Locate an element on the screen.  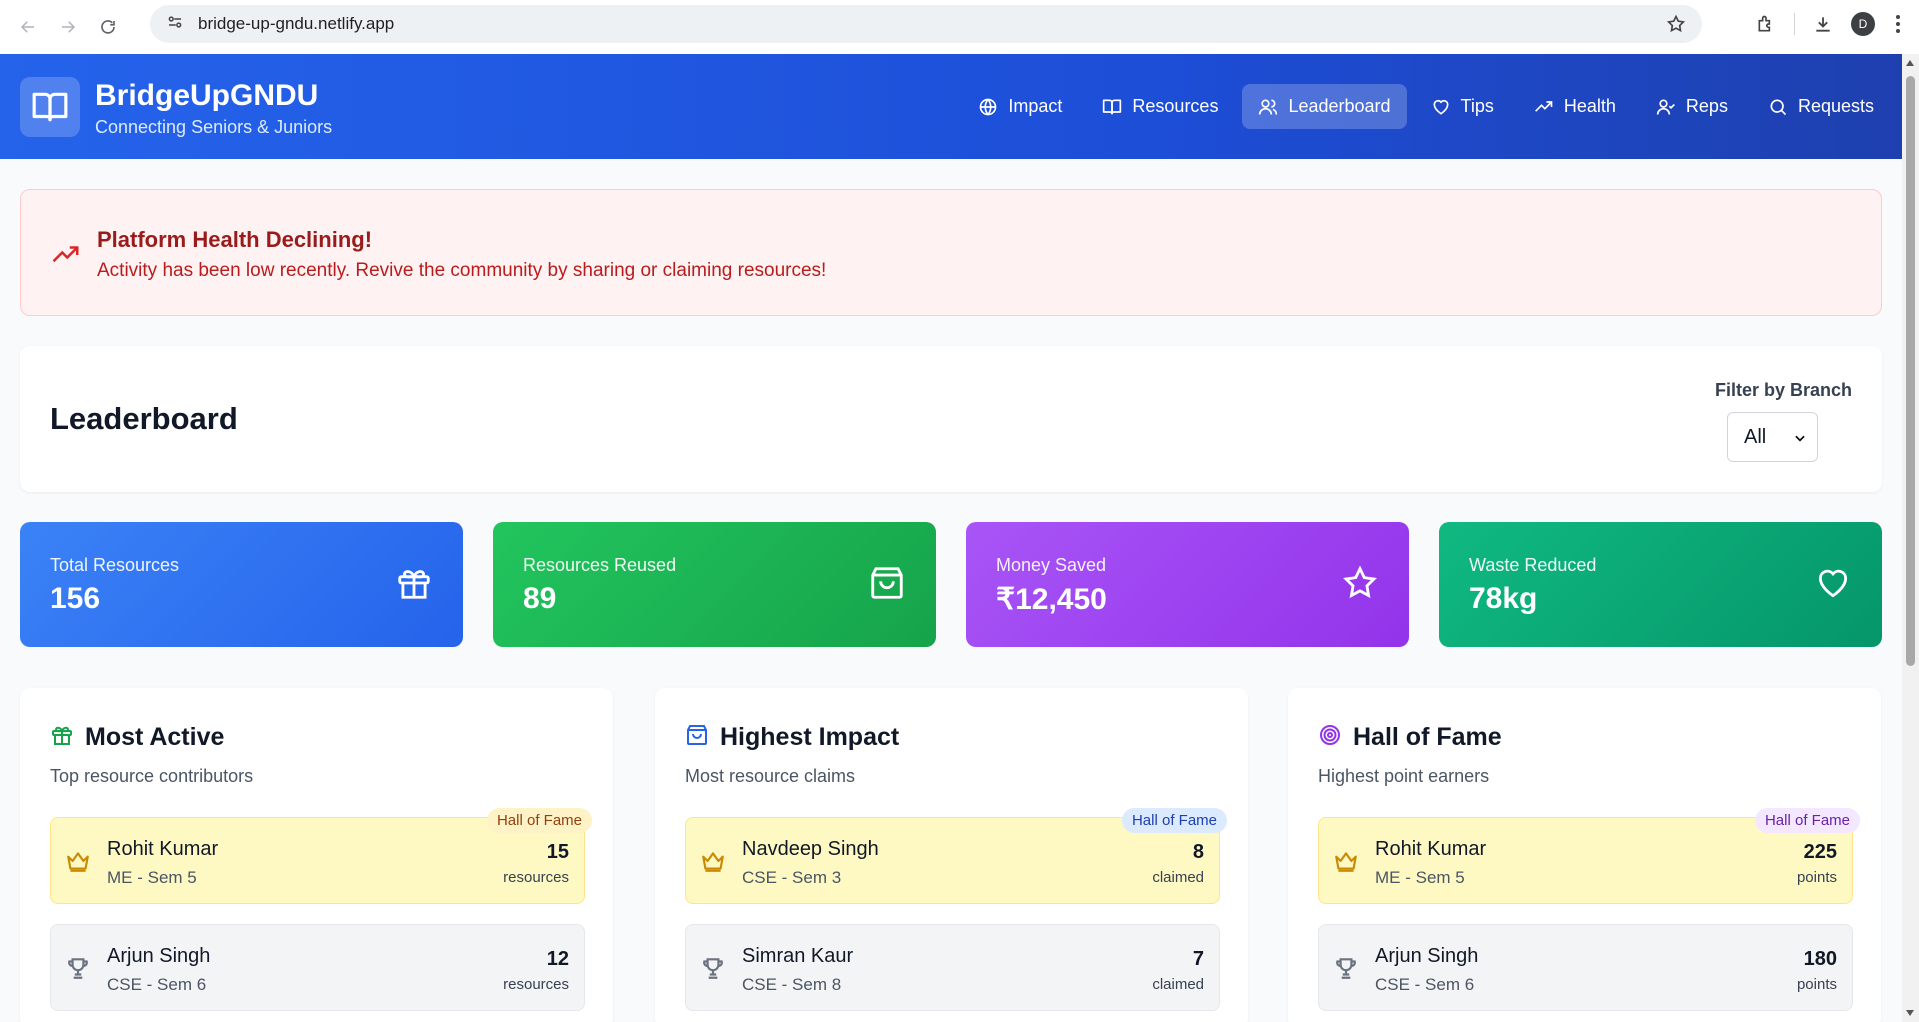
nav-tips: Tips is located at coordinates (1462, 106).